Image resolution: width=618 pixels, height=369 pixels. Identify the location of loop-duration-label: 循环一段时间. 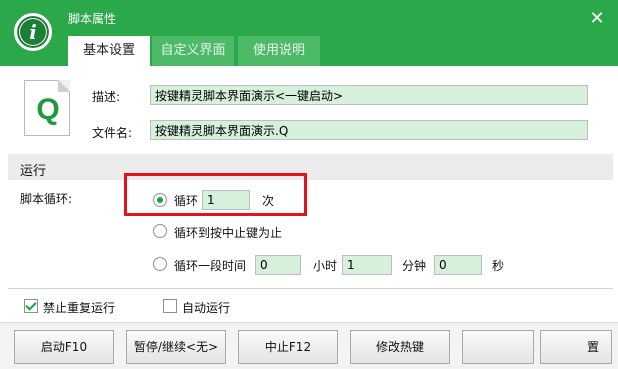
(210, 266).